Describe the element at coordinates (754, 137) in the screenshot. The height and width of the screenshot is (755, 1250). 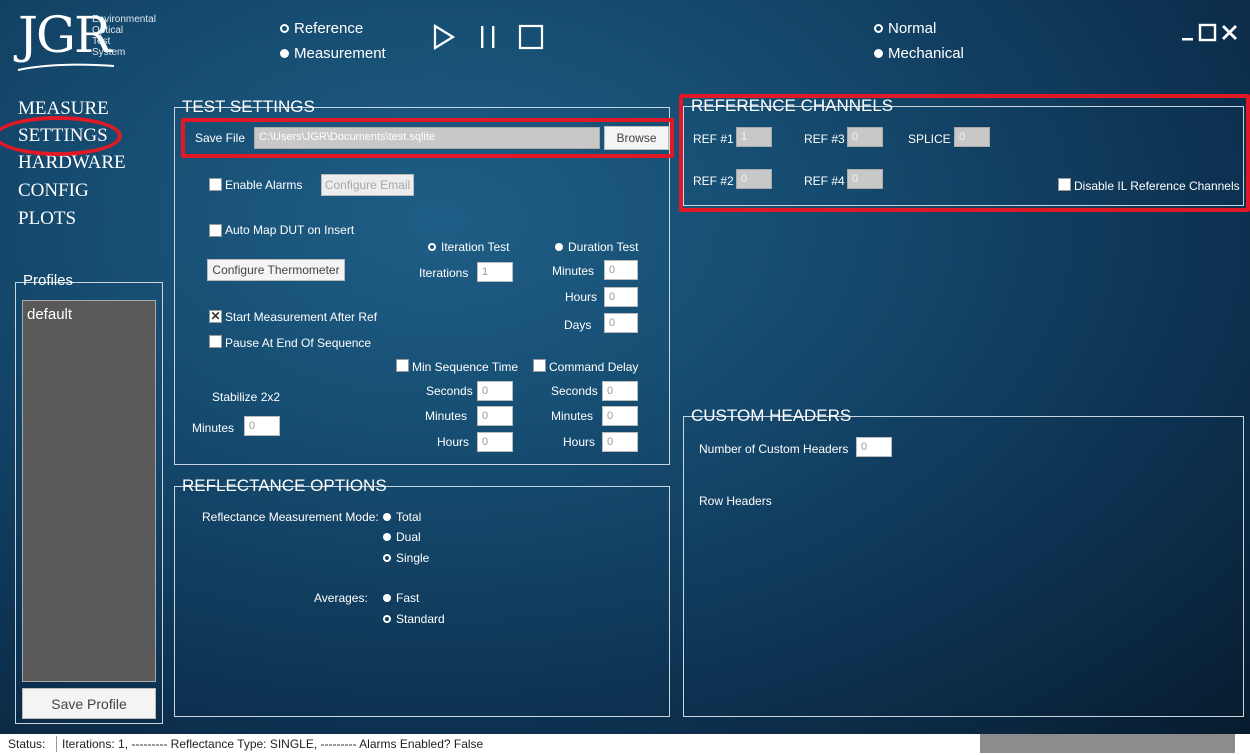
I see `ref1-input: 1` at that location.